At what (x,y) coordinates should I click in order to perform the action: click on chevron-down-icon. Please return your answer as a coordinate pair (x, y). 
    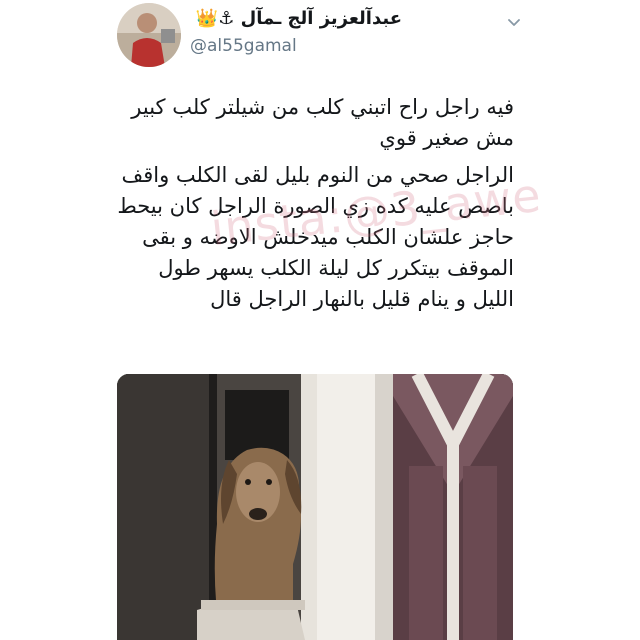
    Looking at the image, I should click on (514, 22).